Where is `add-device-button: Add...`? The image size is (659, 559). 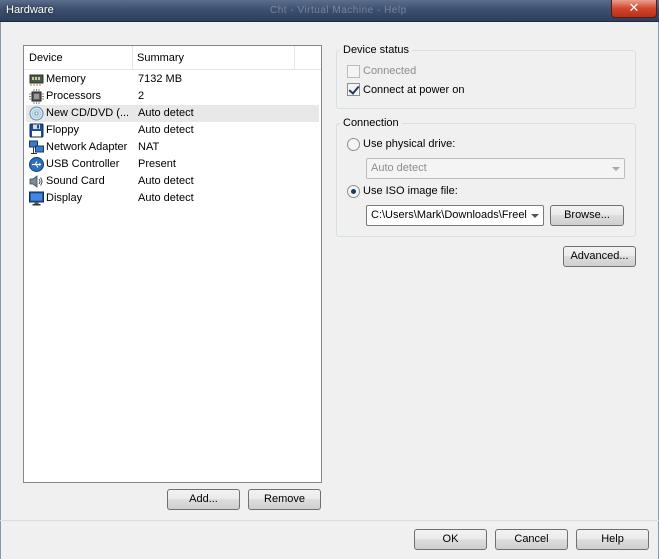 add-device-button: Add... is located at coordinates (203, 499).